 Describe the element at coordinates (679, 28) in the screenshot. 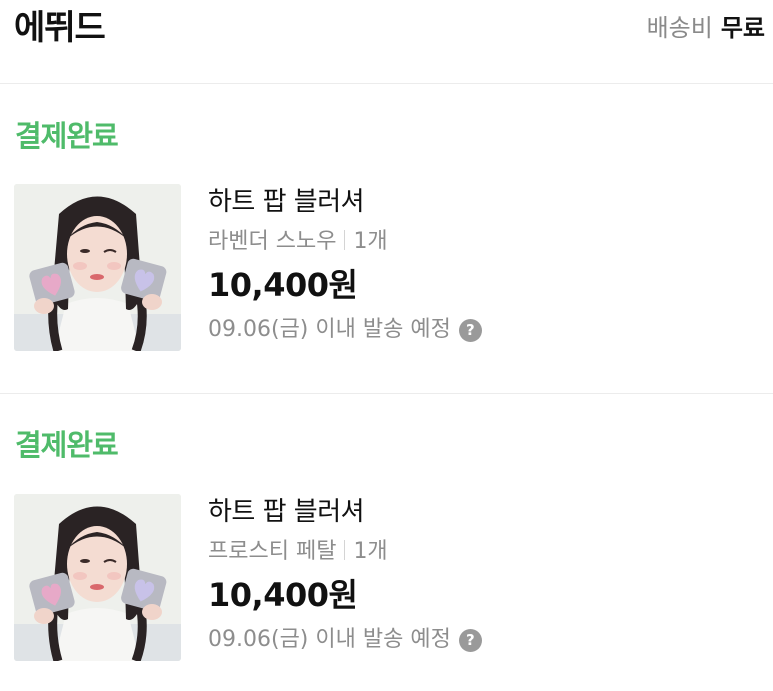

I see `shipping-fee-label: 배송비` at that location.